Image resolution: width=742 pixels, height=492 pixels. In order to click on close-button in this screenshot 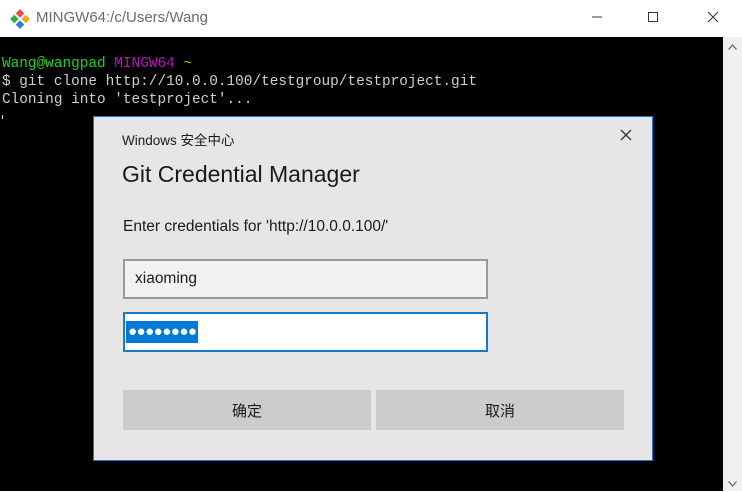, I will do `click(713, 18)`.